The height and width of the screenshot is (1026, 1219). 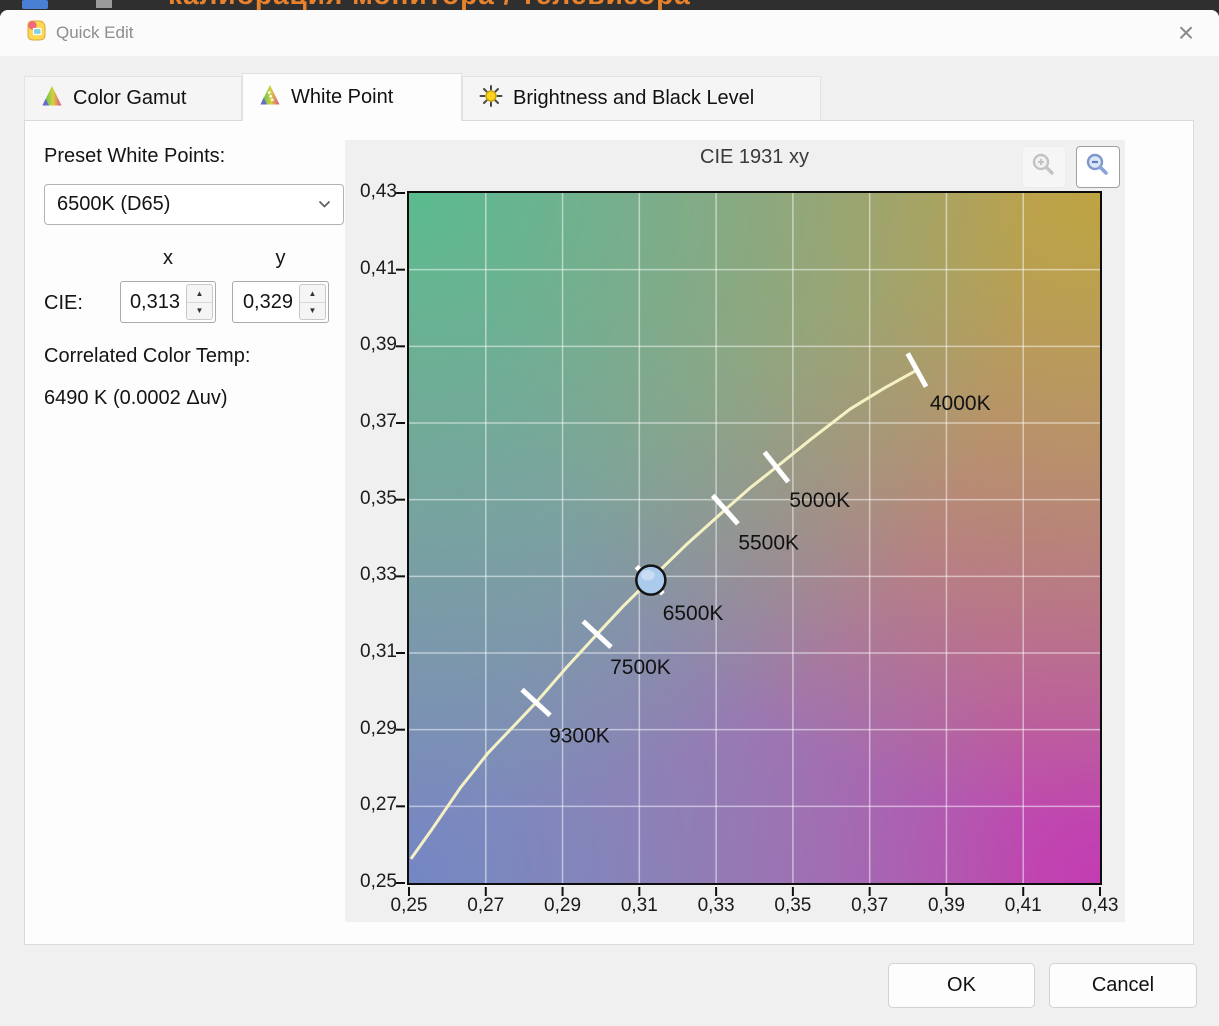 What do you see at coordinates (378, 268) in the screenshot?
I see `y-tick-label: 0,41` at bounding box center [378, 268].